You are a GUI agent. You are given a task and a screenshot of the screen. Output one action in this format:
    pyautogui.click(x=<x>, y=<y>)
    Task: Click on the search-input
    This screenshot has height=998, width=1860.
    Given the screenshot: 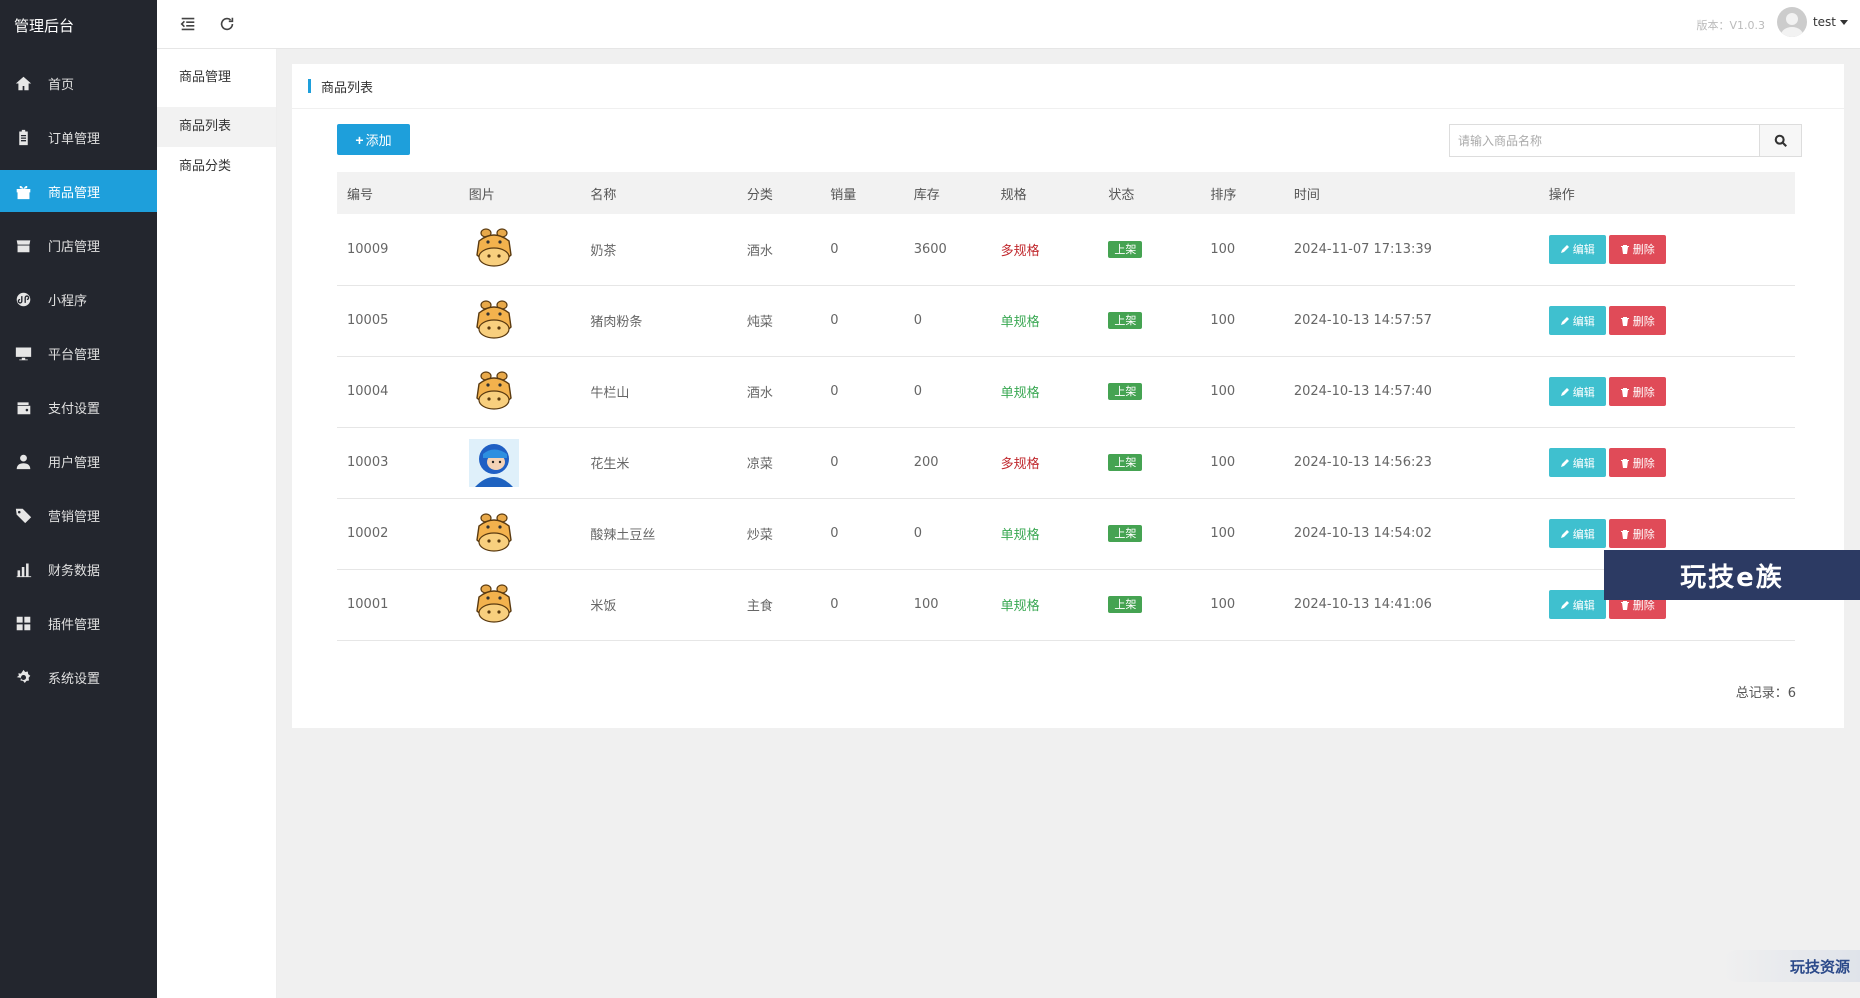 What is the action you would take?
    pyautogui.click(x=1604, y=140)
    